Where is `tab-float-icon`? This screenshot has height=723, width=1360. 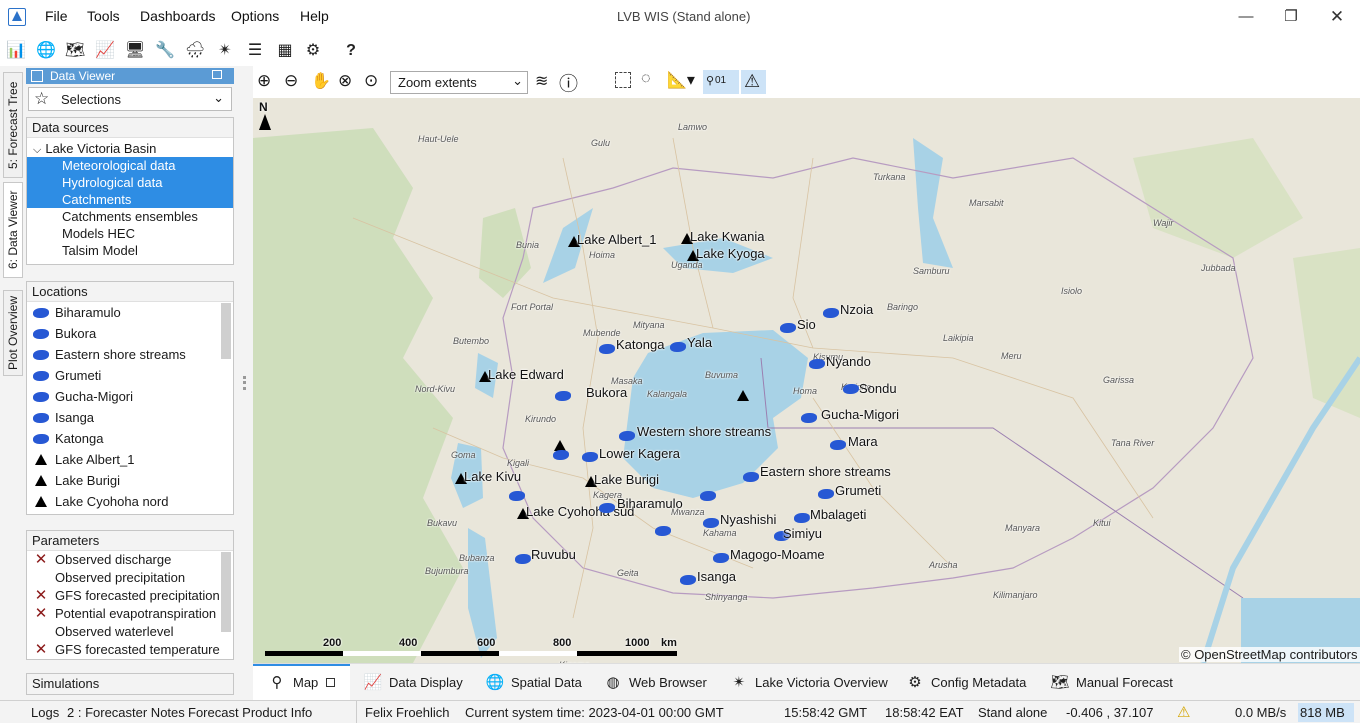
tab-float-icon is located at coordinates (331, 682).